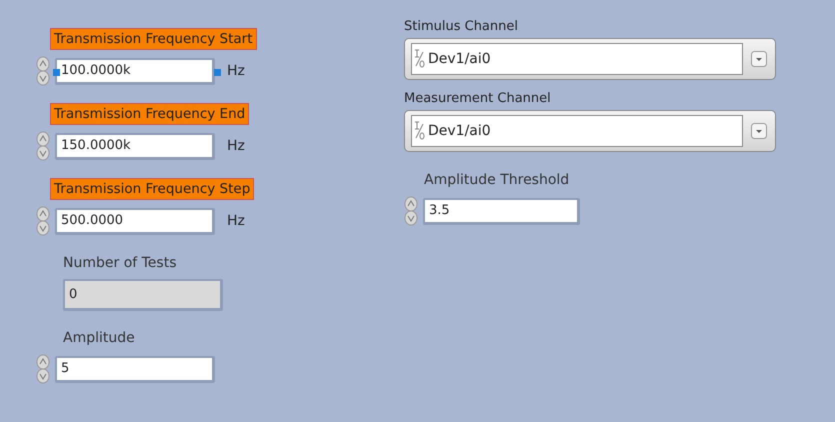 Image resolution: width=835 pixels, height=422 pixels. What do you see at coordinates (150, 114) in the screenshot?
I see `control-label: Transmission Frequency End` at bounding box center [150, 114].